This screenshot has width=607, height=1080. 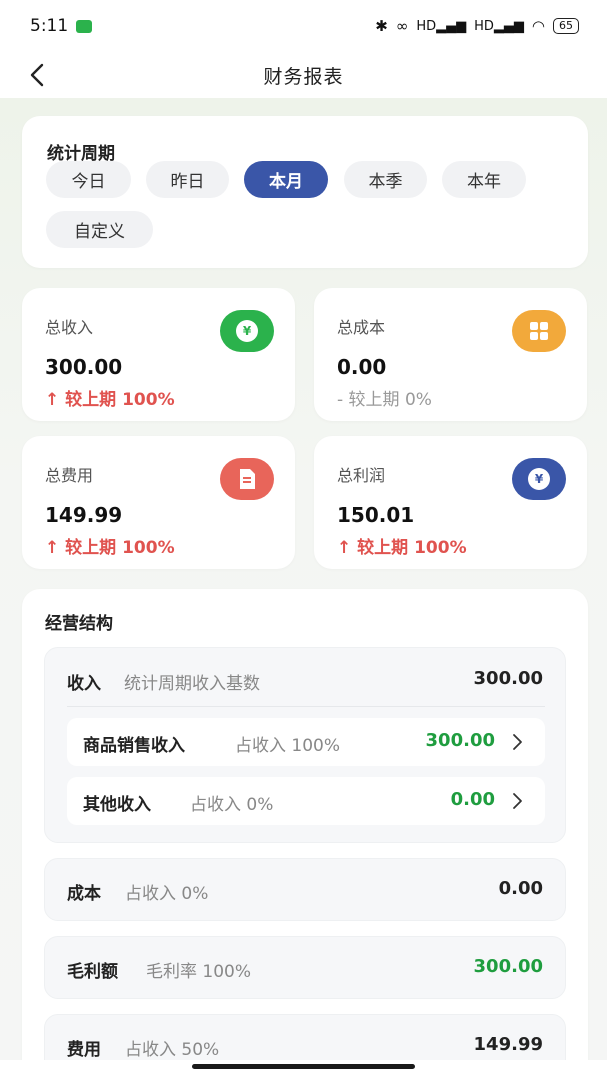 I want to click on nav-bar: 财务报表, so click(x=303, y=75).